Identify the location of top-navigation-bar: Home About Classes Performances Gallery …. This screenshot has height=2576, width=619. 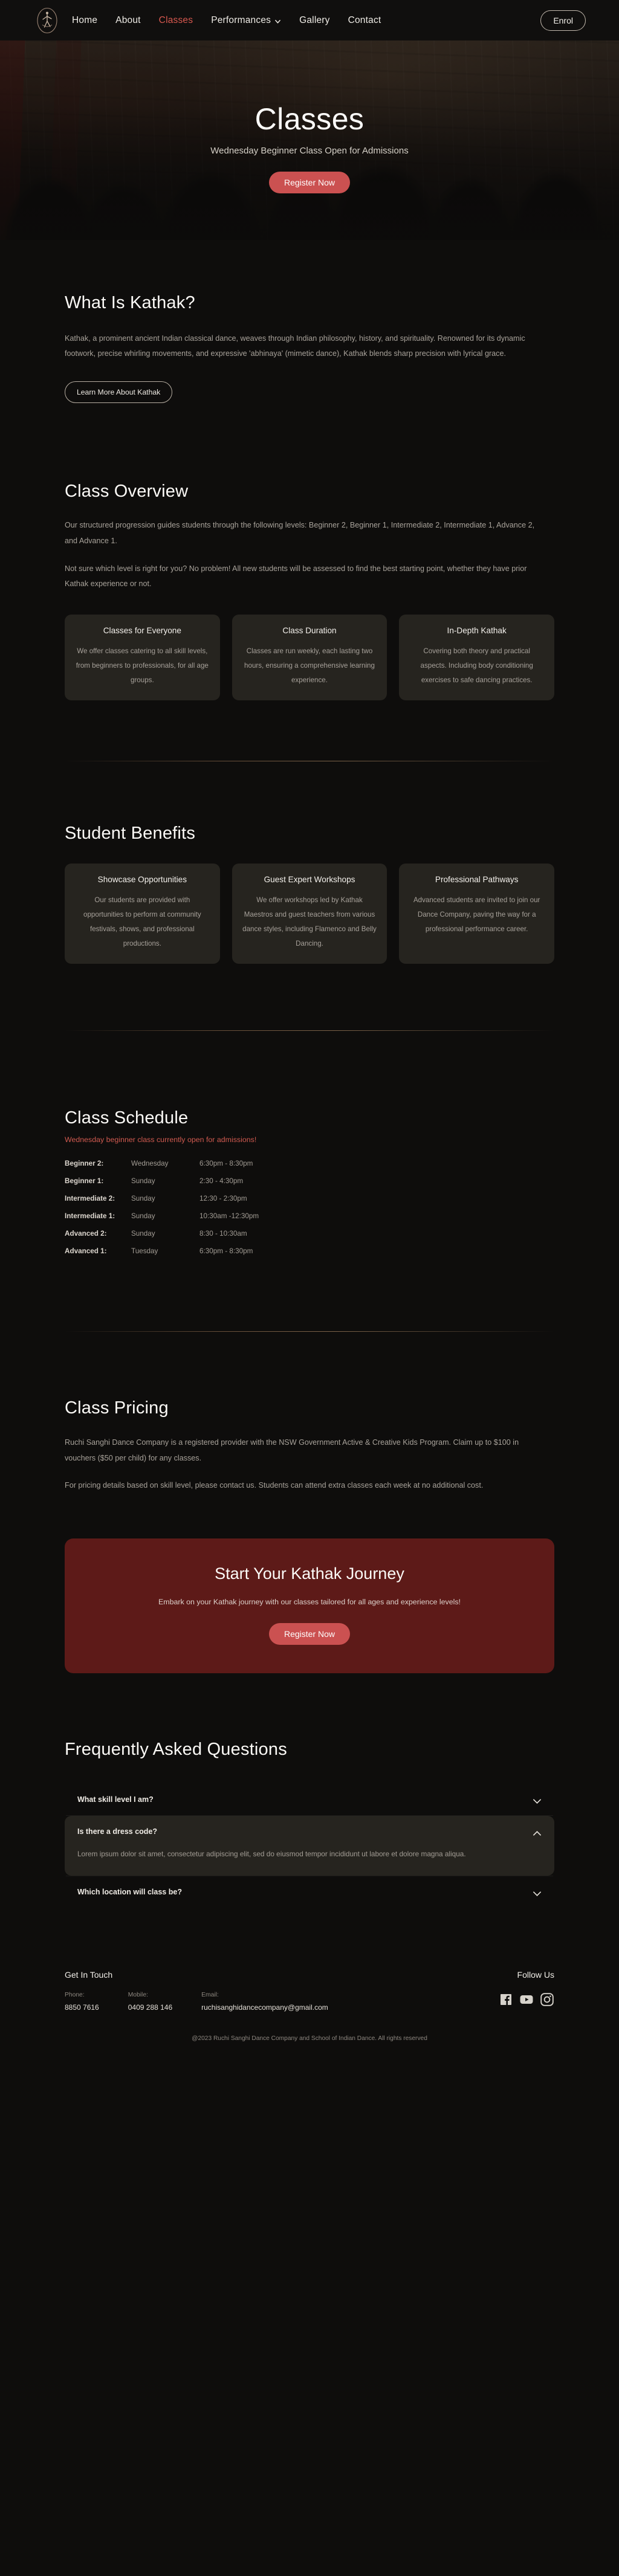
(309, 20).